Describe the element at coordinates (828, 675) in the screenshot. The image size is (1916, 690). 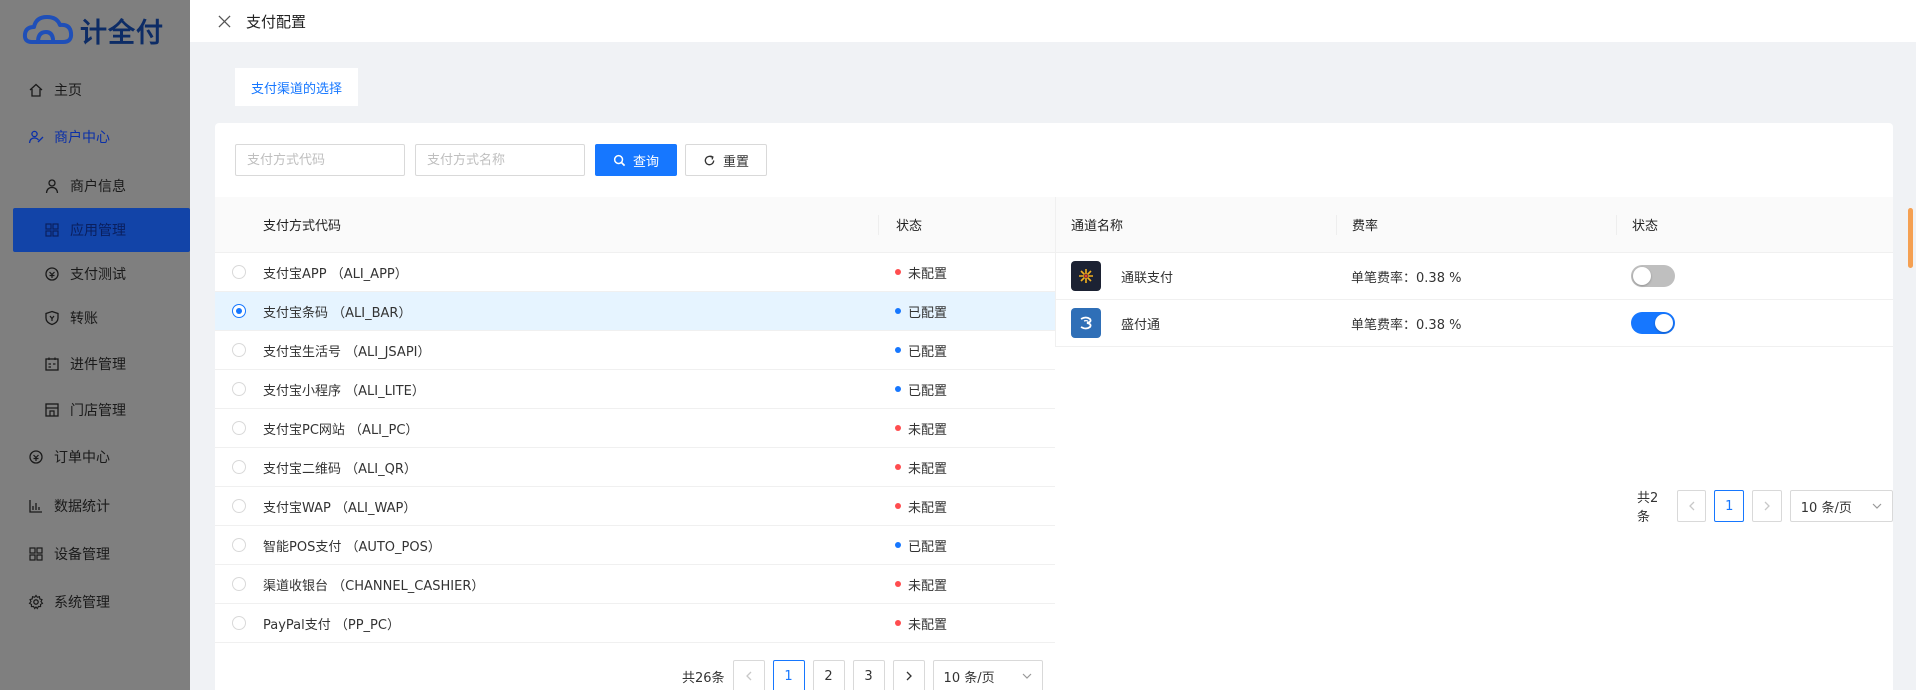
I see `page-button: 2` at that location.